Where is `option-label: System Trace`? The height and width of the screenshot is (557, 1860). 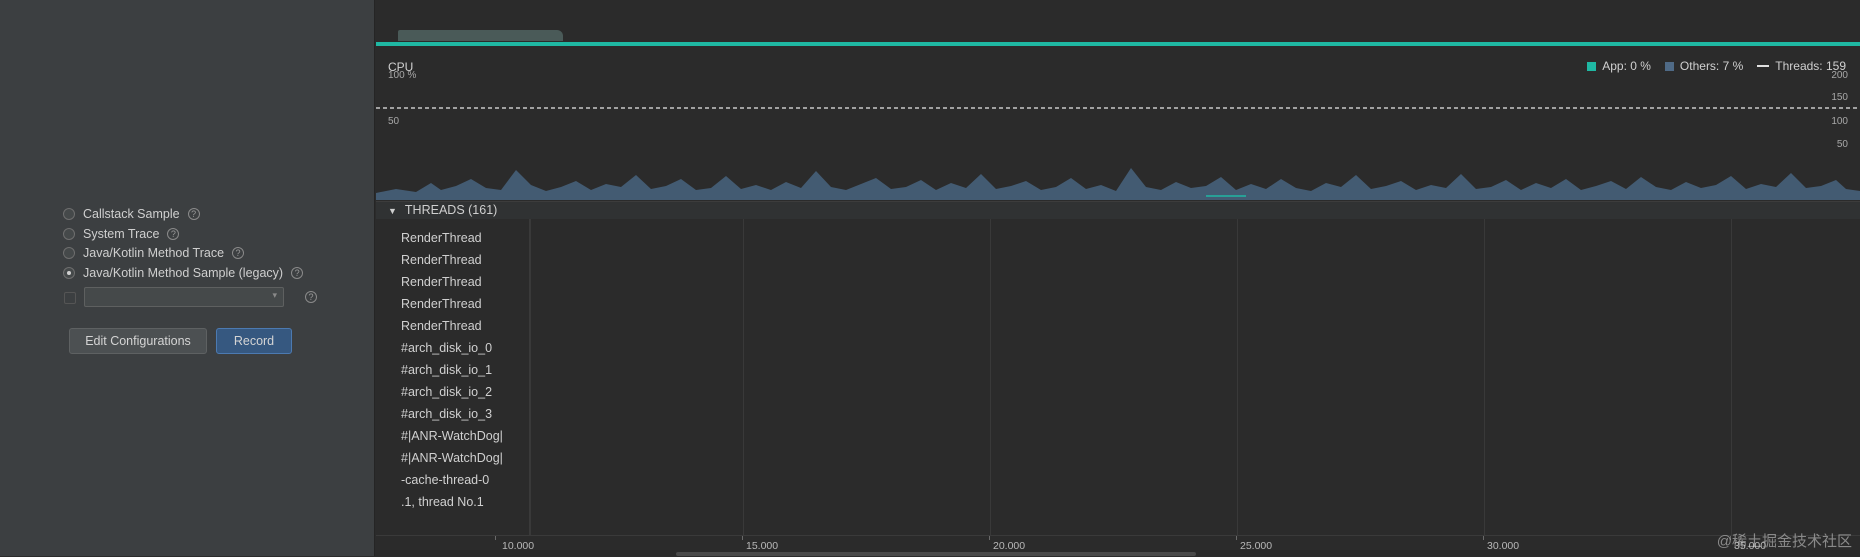
option-label: System Trace is located at coordinates (121, 234).